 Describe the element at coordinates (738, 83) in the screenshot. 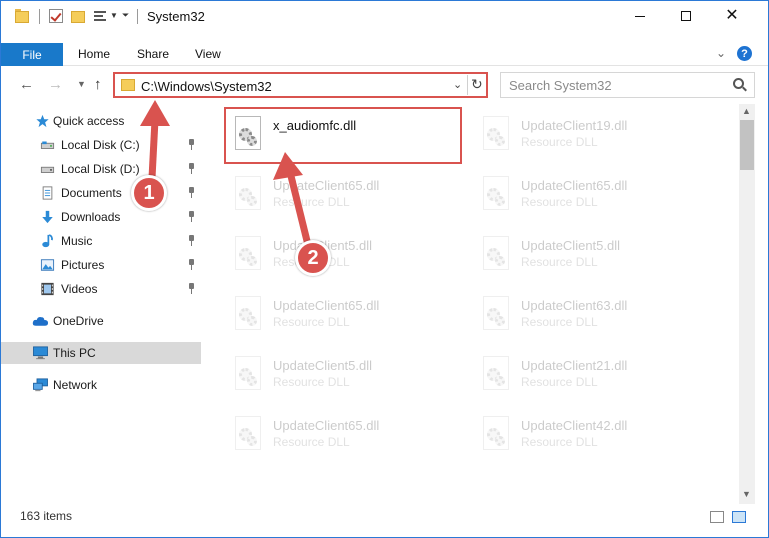

I see `search-icon` at that location.